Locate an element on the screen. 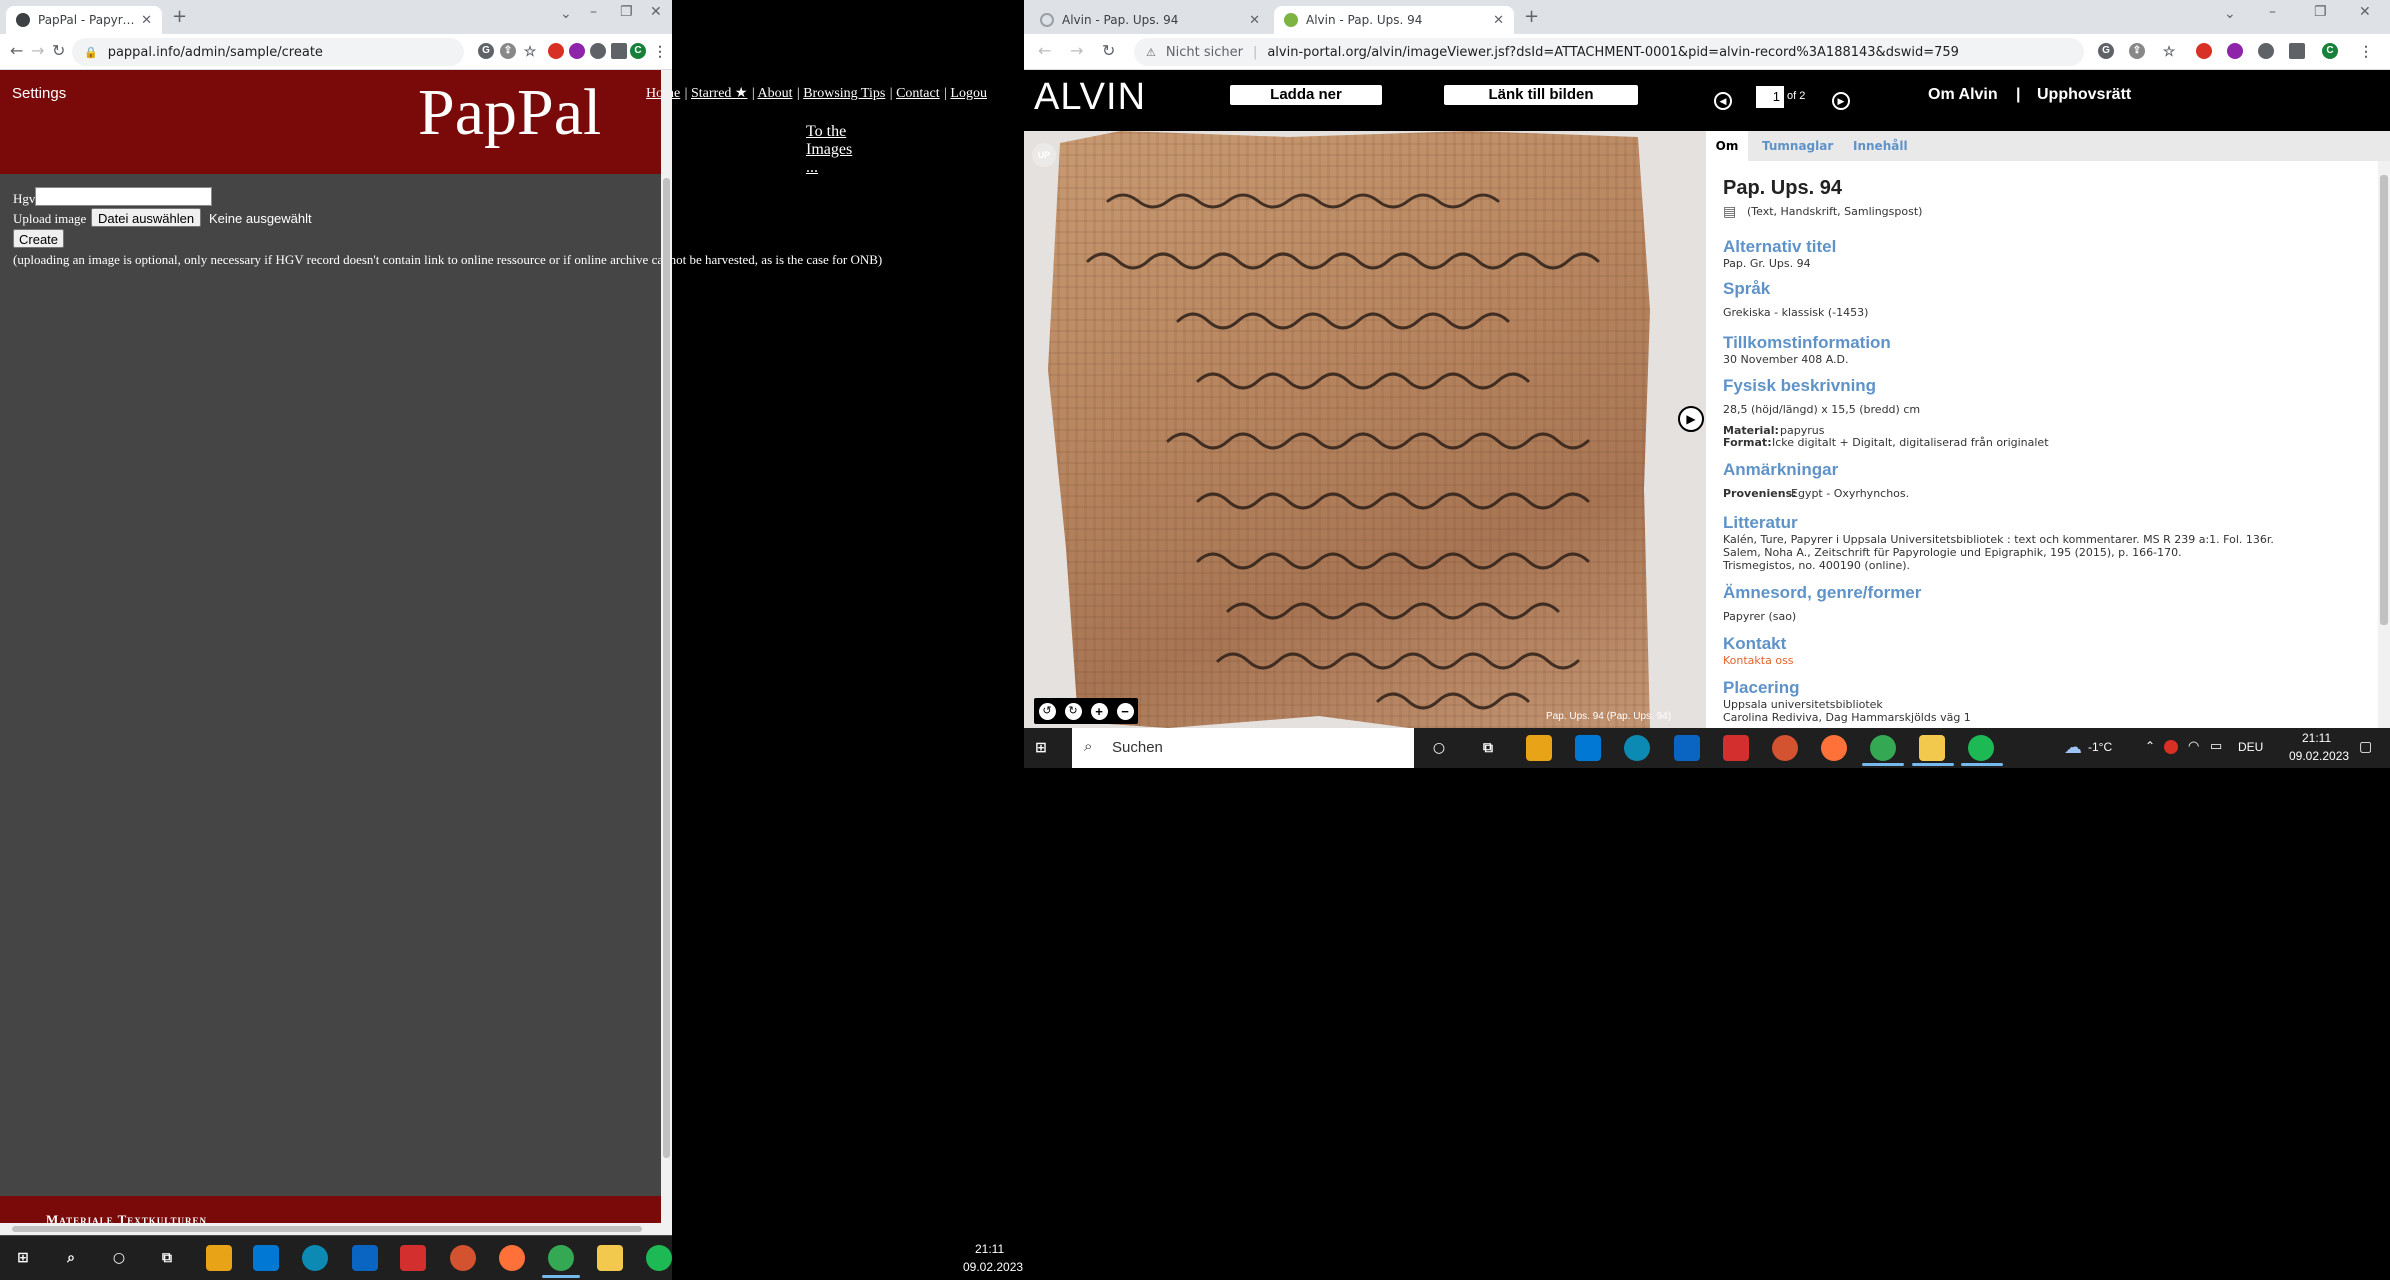 The height and width of the screenshot is (1280, 2390). zoom-out-icon: − is located at coordinates (1125, 711).